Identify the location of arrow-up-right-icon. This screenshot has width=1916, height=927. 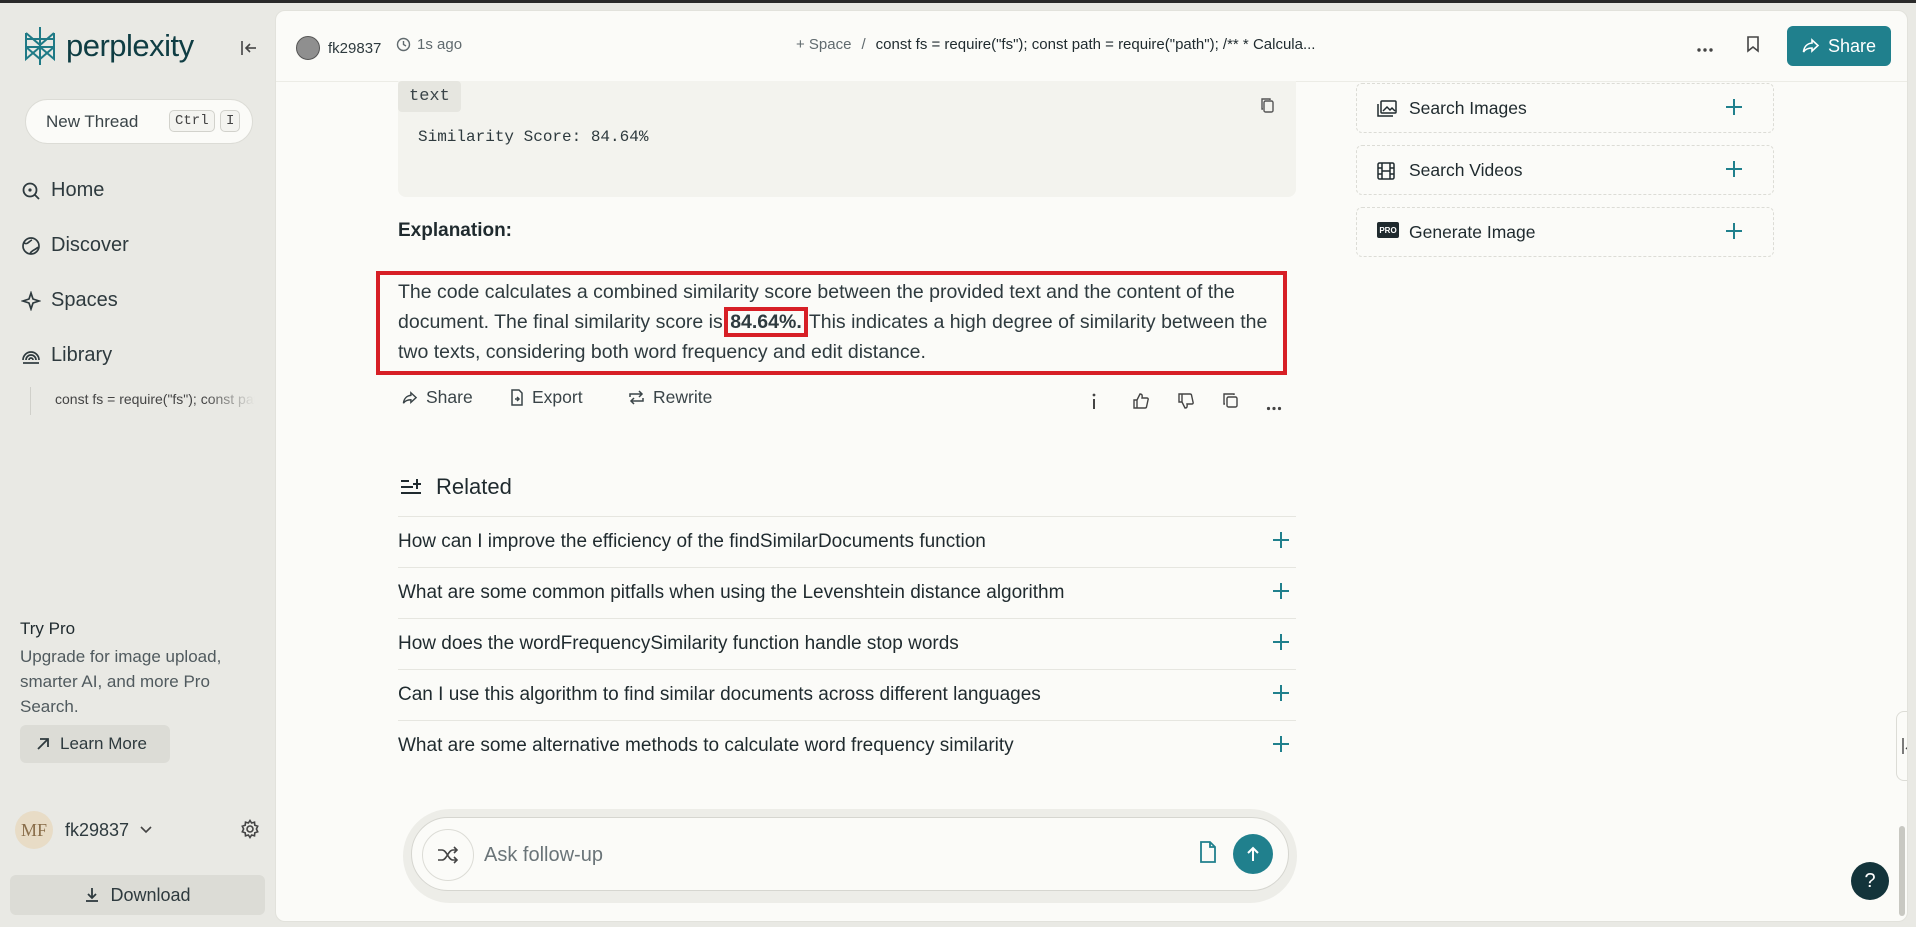
(43, 744).